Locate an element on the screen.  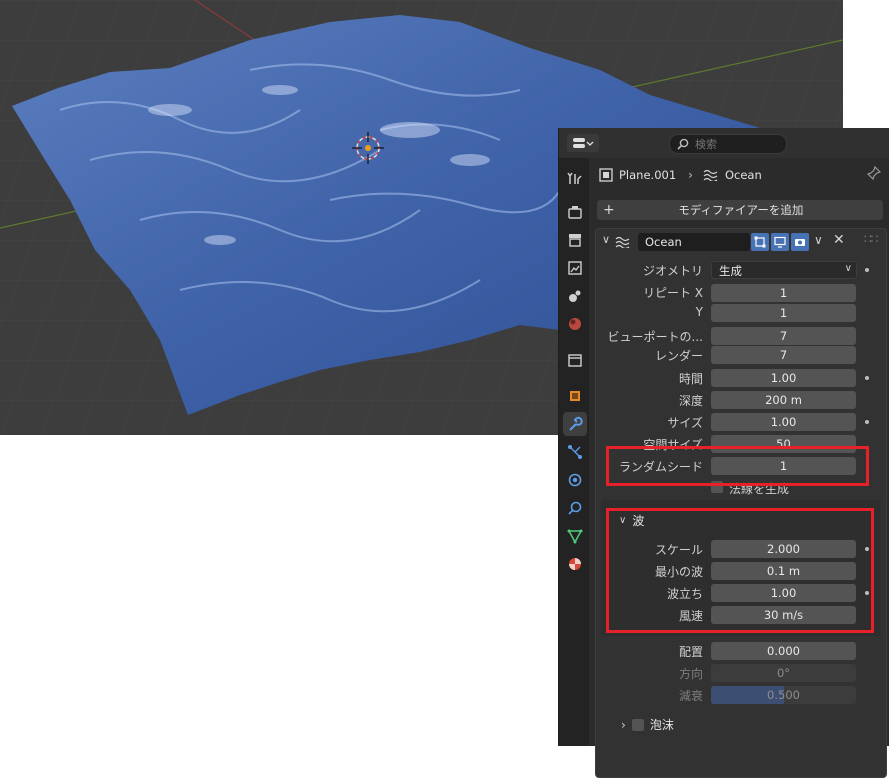
properties-editor-icon is located at coordinates (583, 143).